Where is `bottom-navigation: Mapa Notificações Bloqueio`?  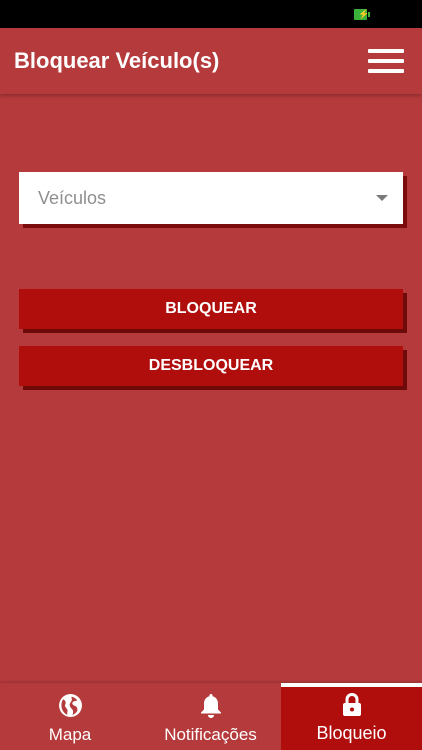
bottom-navigation: Mapa Notificações Bloqueio is located at coordinates (211, 716).